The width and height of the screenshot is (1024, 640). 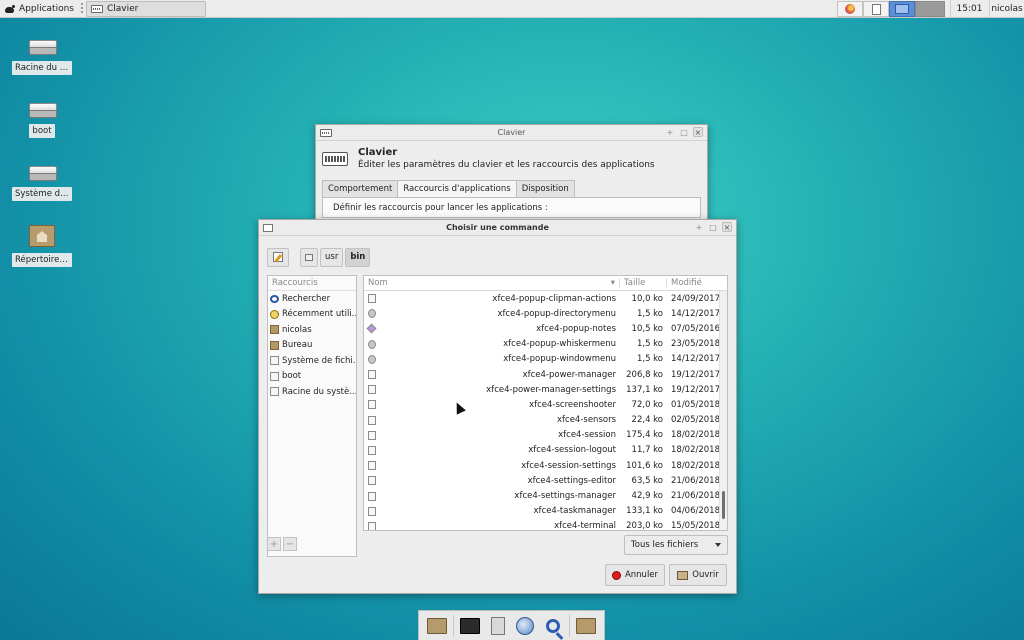 I want to click on notes-launcher, so click(x=876, y=9).